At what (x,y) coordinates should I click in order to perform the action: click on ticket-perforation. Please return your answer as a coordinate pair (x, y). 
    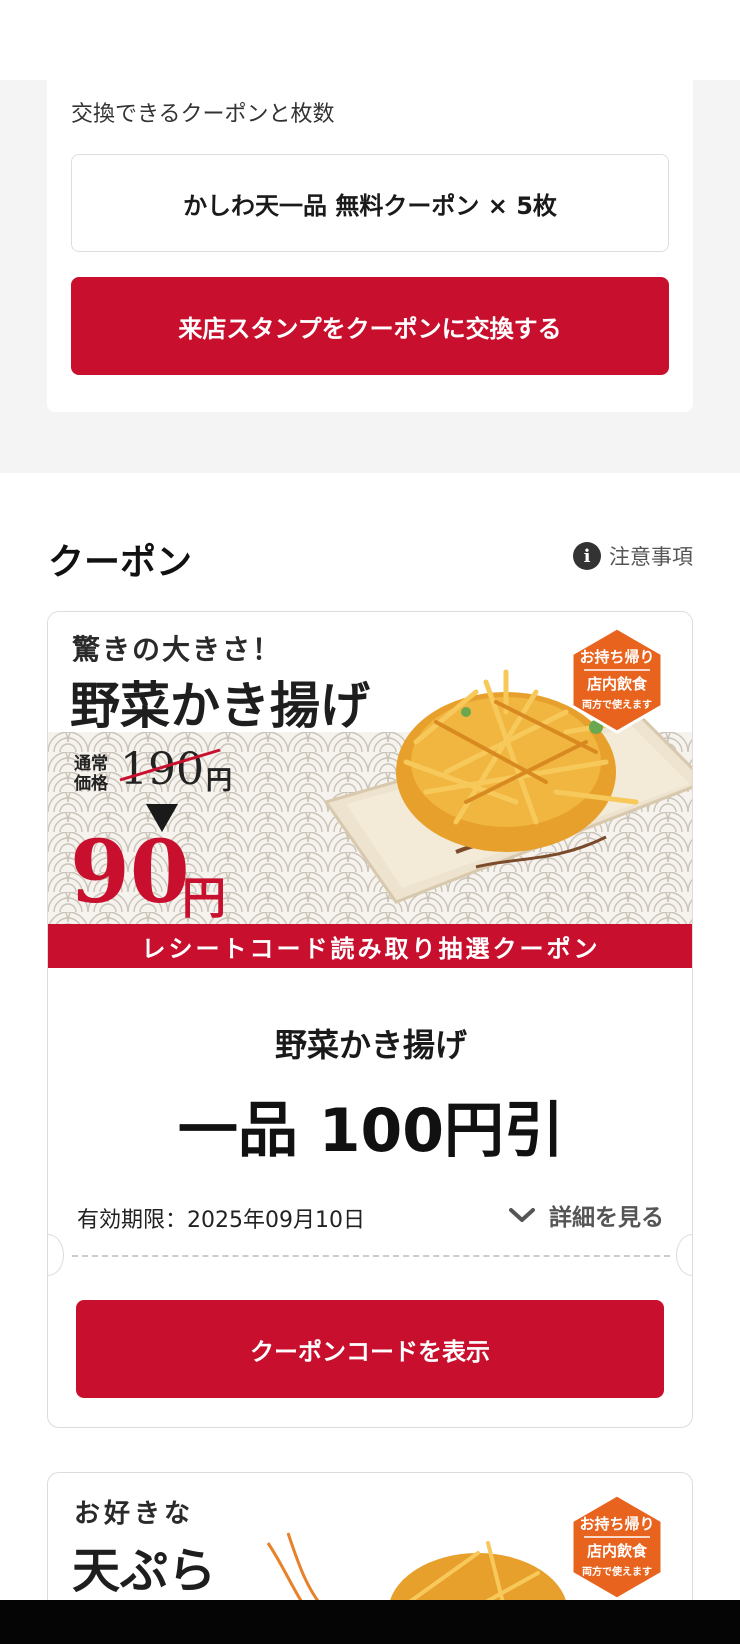
    Looking at the image, I should click on (371, 1256).